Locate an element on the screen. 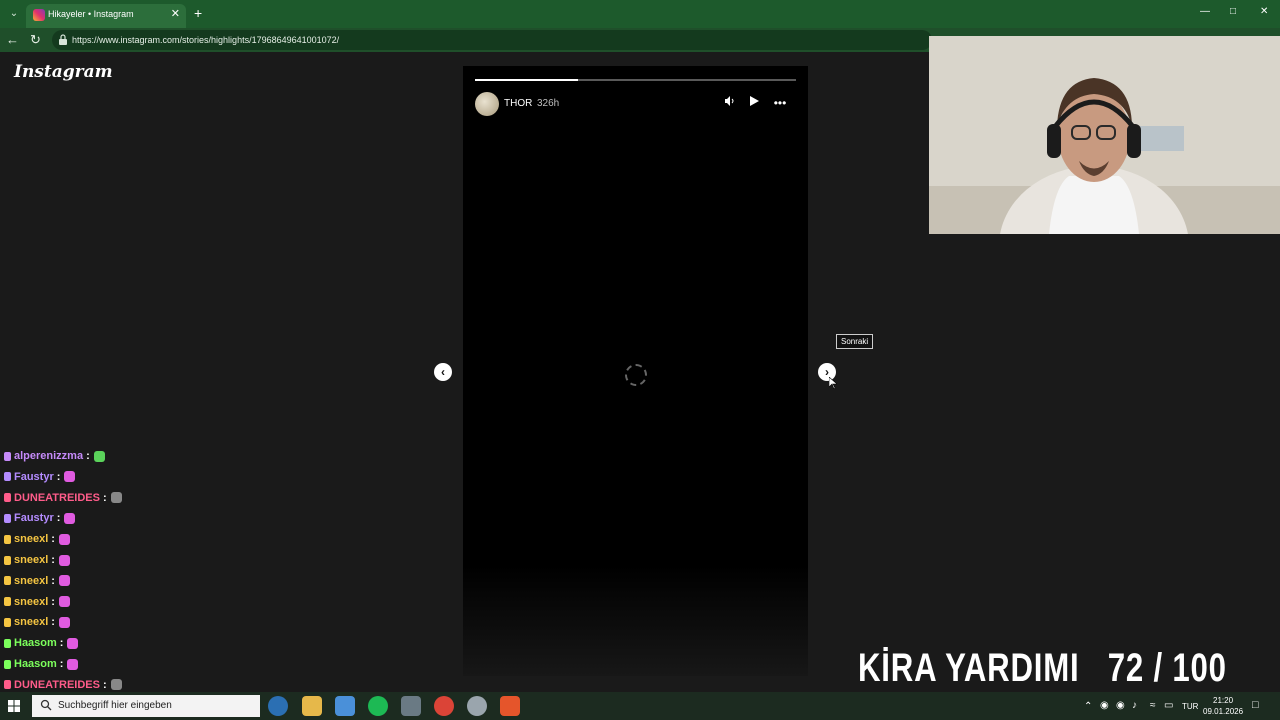 This screenshot has width=1280, height=720. story-bottom-gradient is located at coordinates (635, 621).